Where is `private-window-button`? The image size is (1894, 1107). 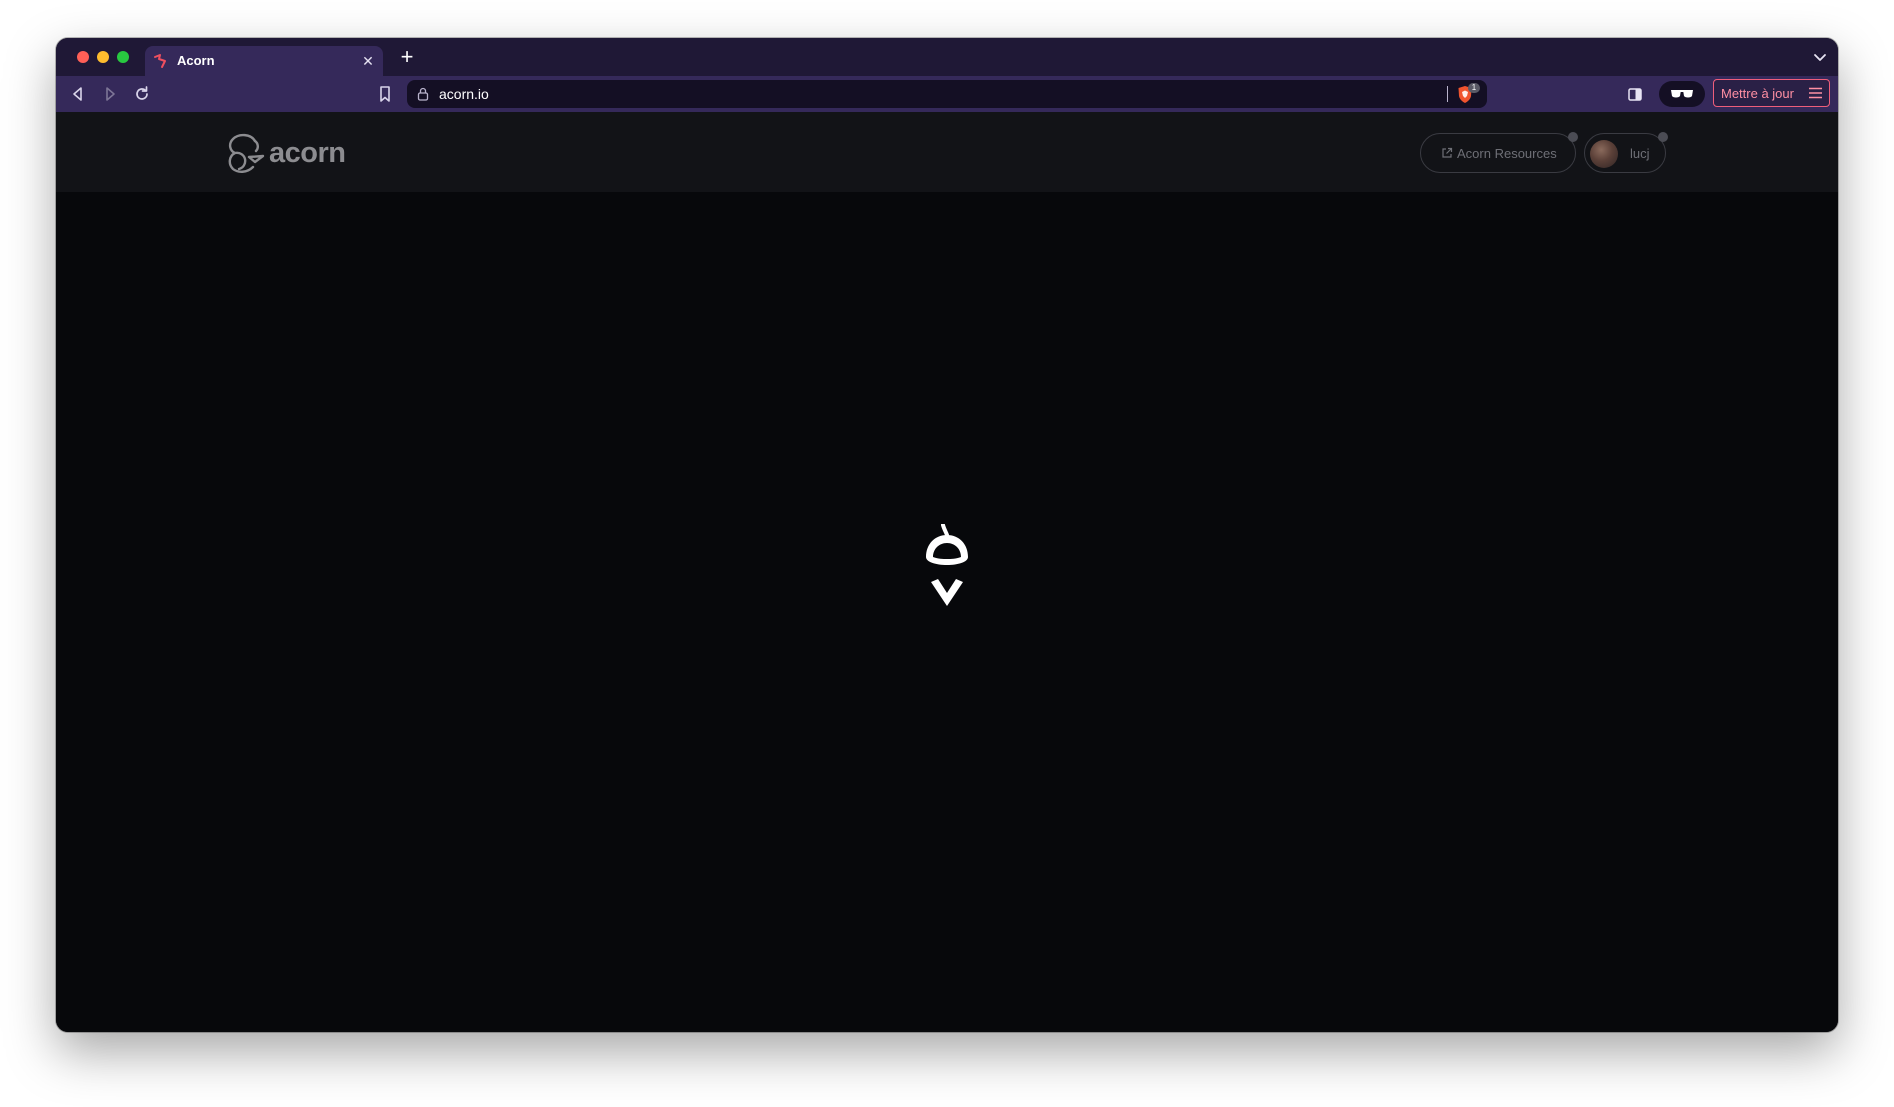
private-window-button is located at coordinates (1682, 94).